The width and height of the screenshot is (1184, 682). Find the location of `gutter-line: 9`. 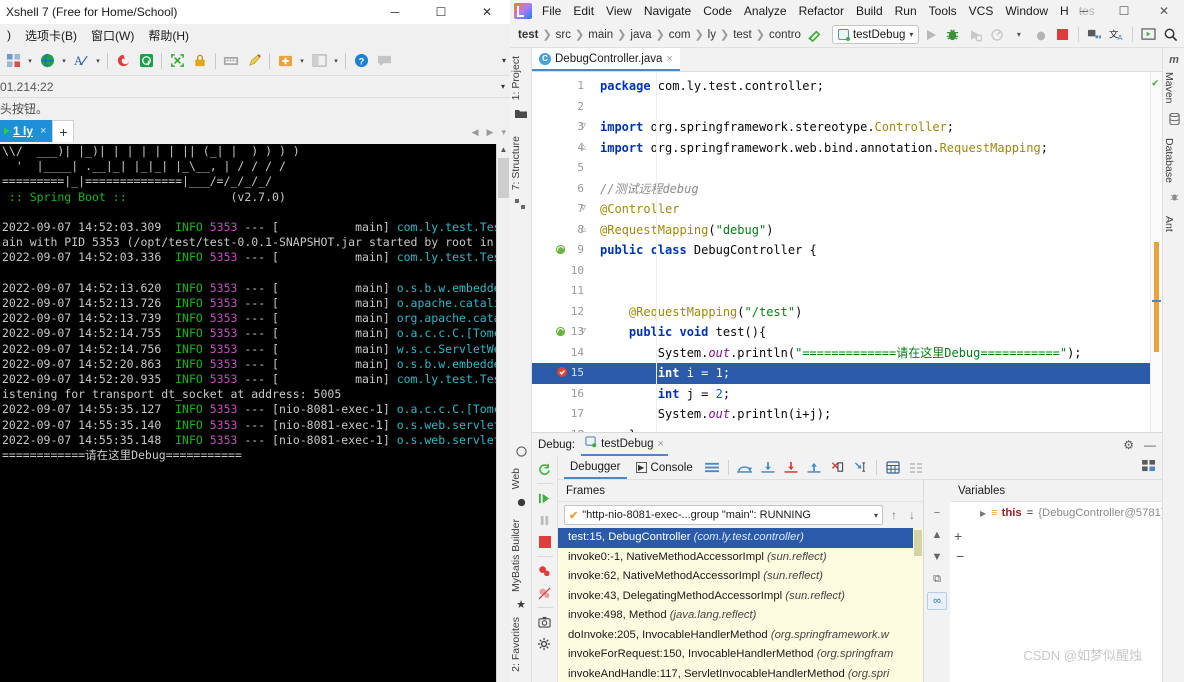

gutter-line: 9 is located at coordinates (560, 250).